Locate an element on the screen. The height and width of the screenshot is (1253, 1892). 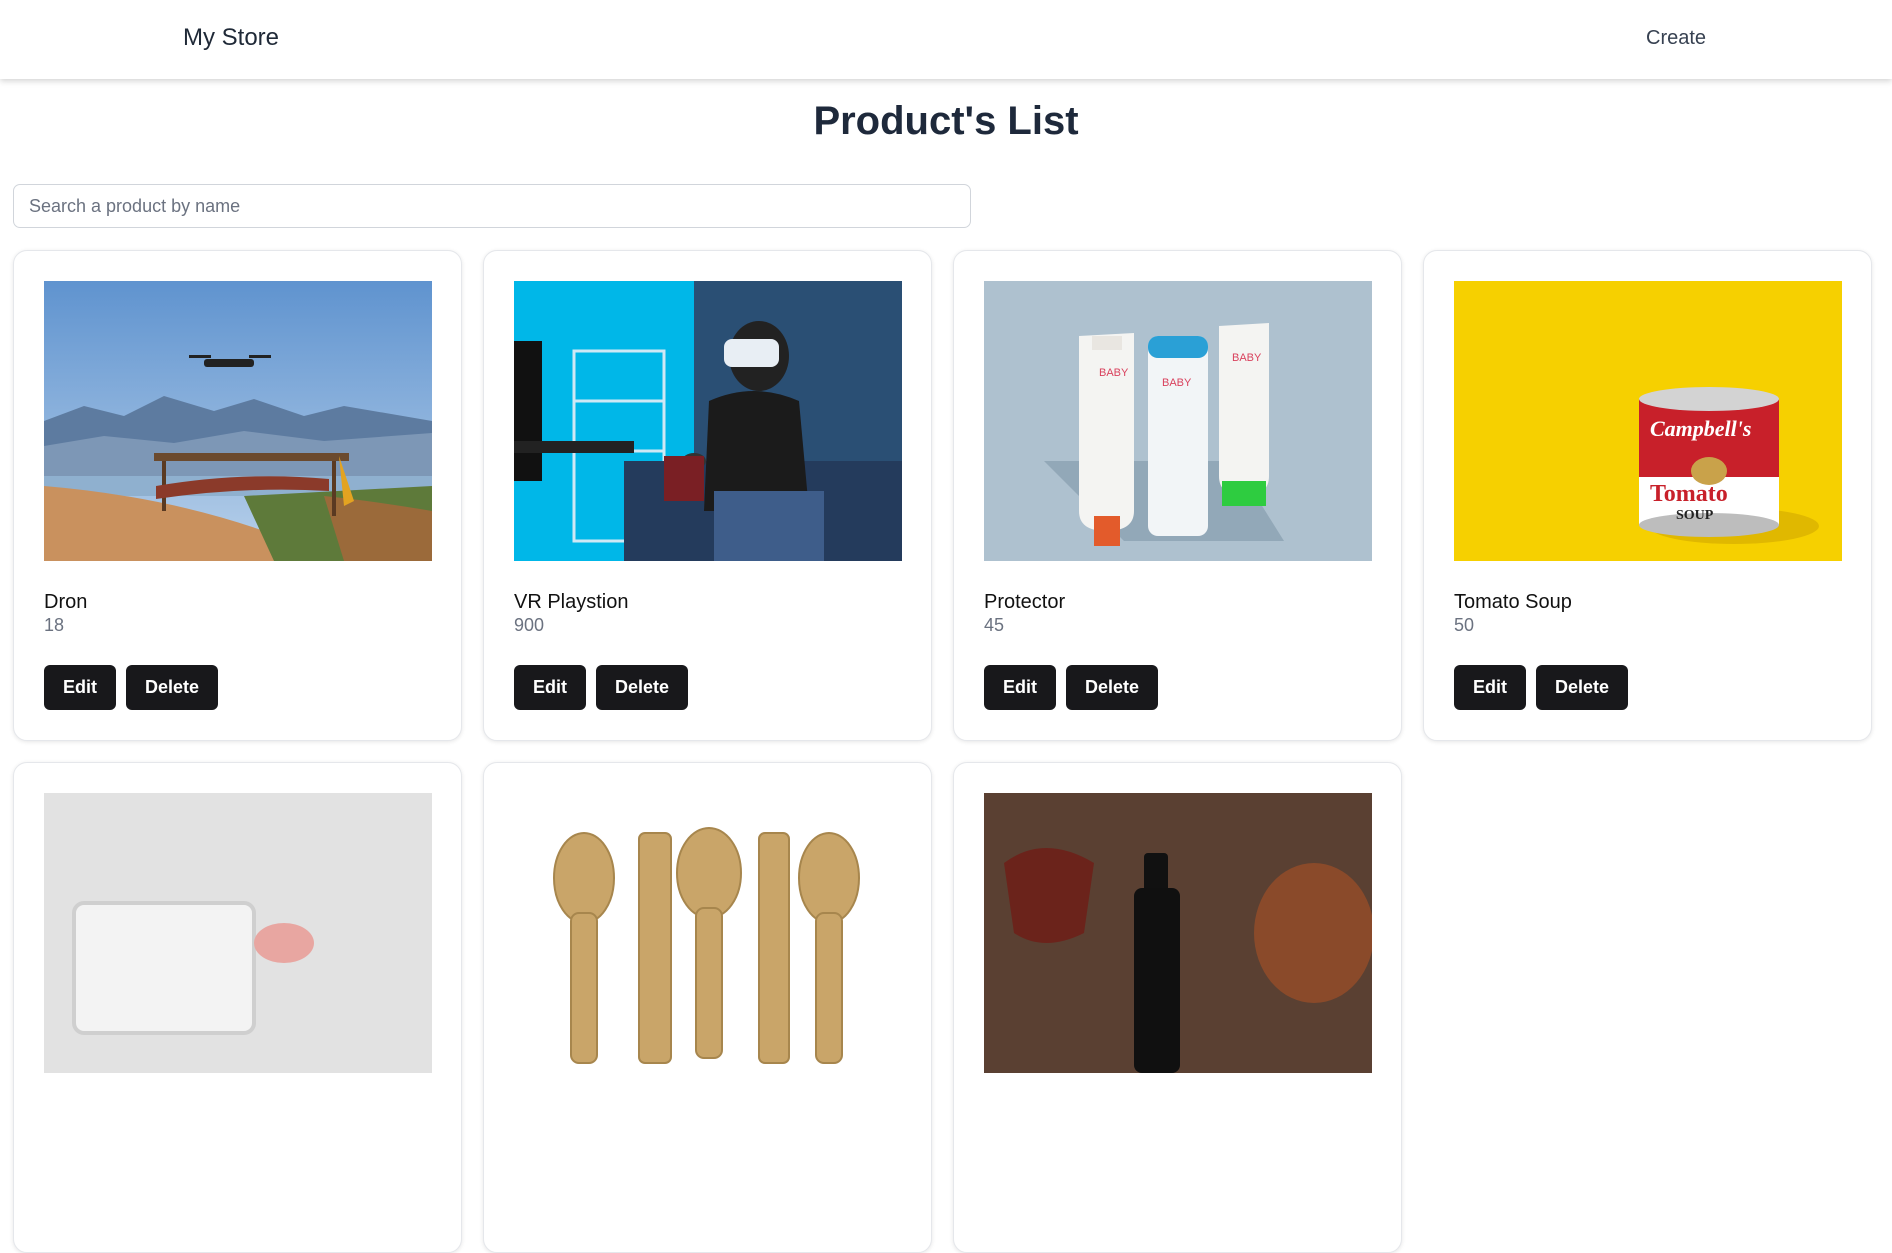
product-name: Protector is located at coordinates (1025, 602).